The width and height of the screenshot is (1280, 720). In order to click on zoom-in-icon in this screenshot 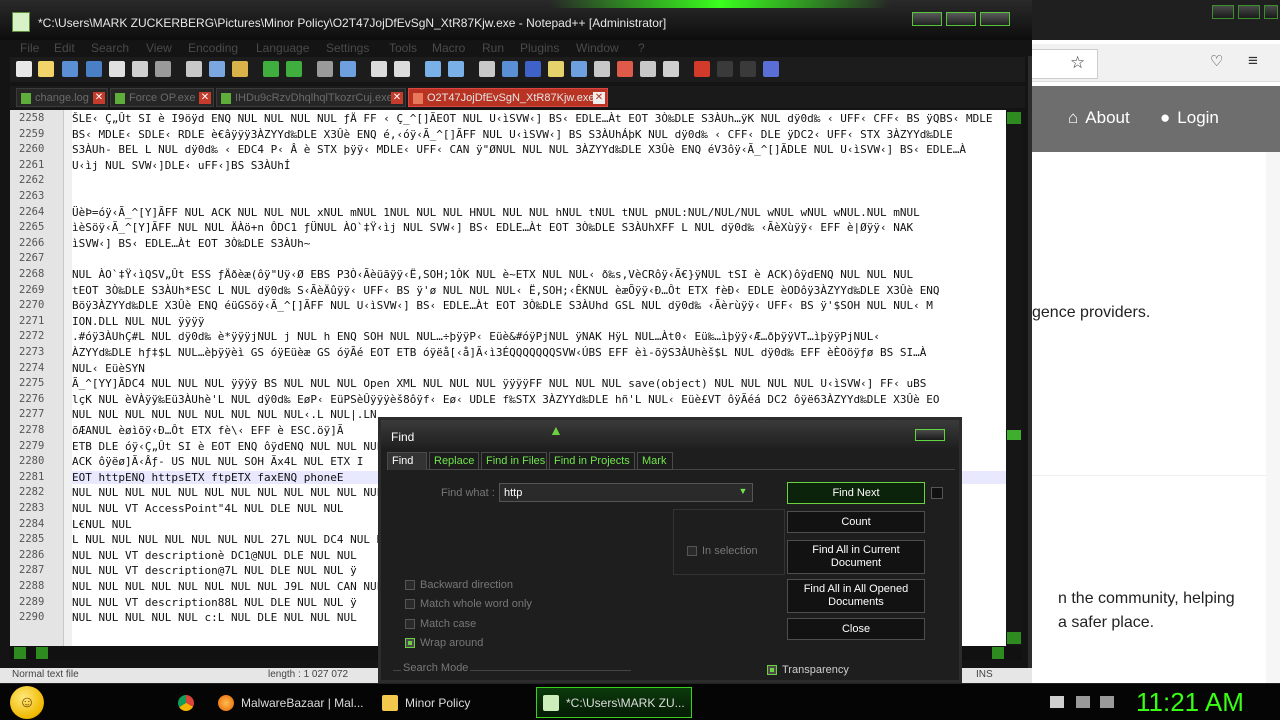, I will do `click(379, 69)`.